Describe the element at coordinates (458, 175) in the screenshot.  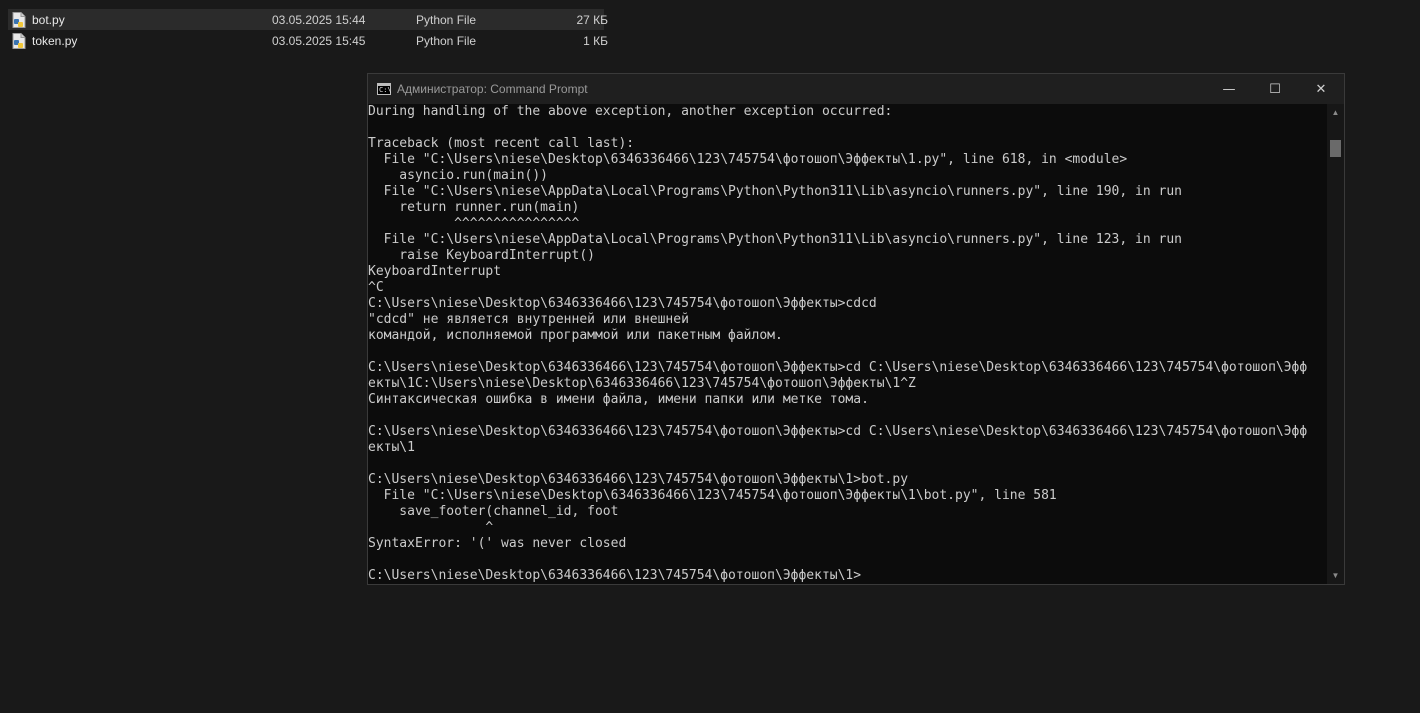
I see `console-line: asyncio.run(main())` at that location.